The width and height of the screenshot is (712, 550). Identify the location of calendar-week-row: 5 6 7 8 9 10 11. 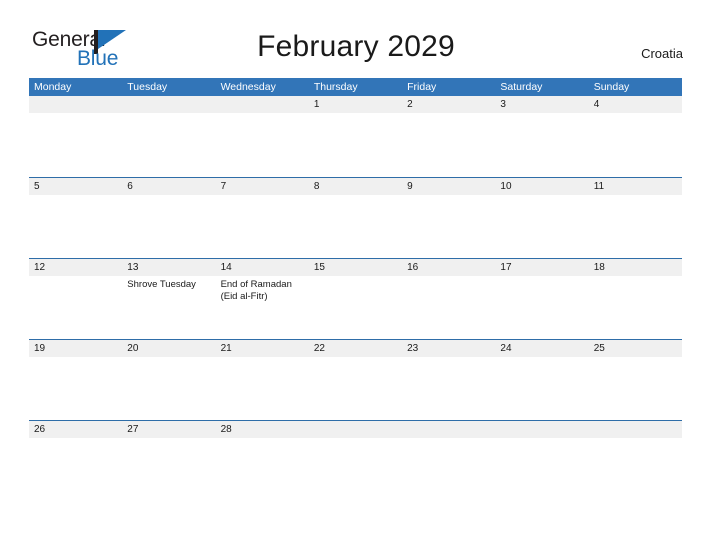
(355, 217).